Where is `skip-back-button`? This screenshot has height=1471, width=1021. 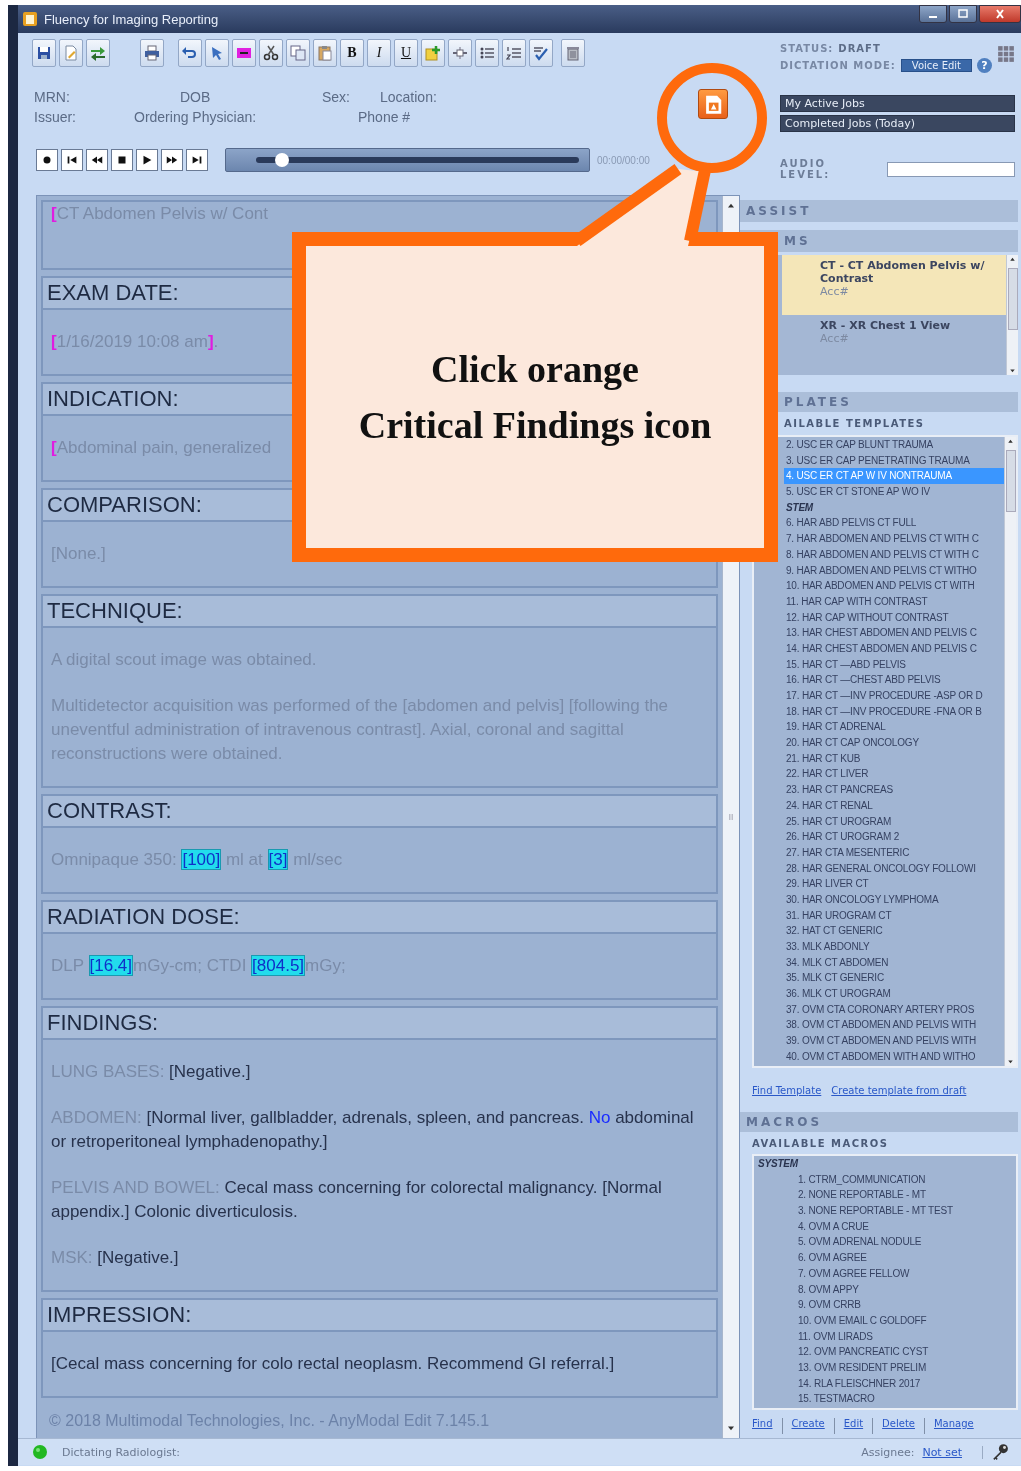
skip-back-button is located at coordinates (72, 160).